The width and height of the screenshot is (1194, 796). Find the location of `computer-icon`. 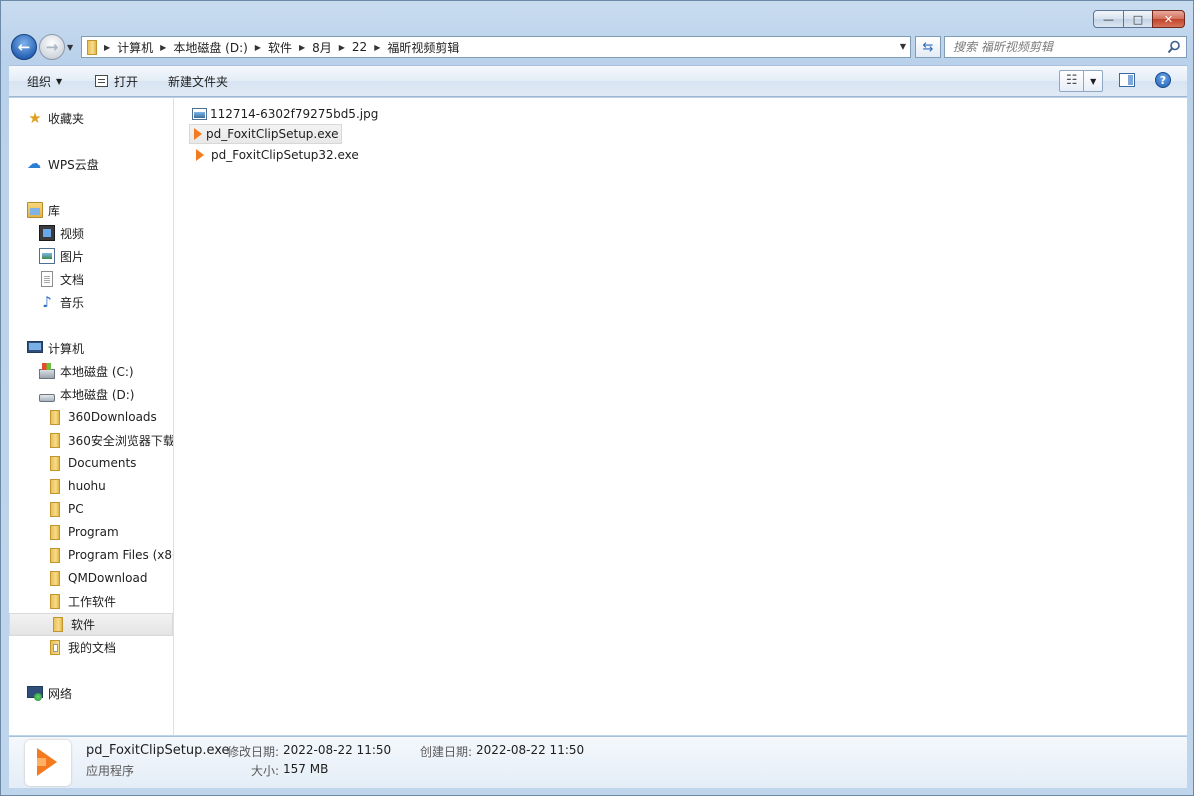

computer-icon is located at coordinates (35, 347).